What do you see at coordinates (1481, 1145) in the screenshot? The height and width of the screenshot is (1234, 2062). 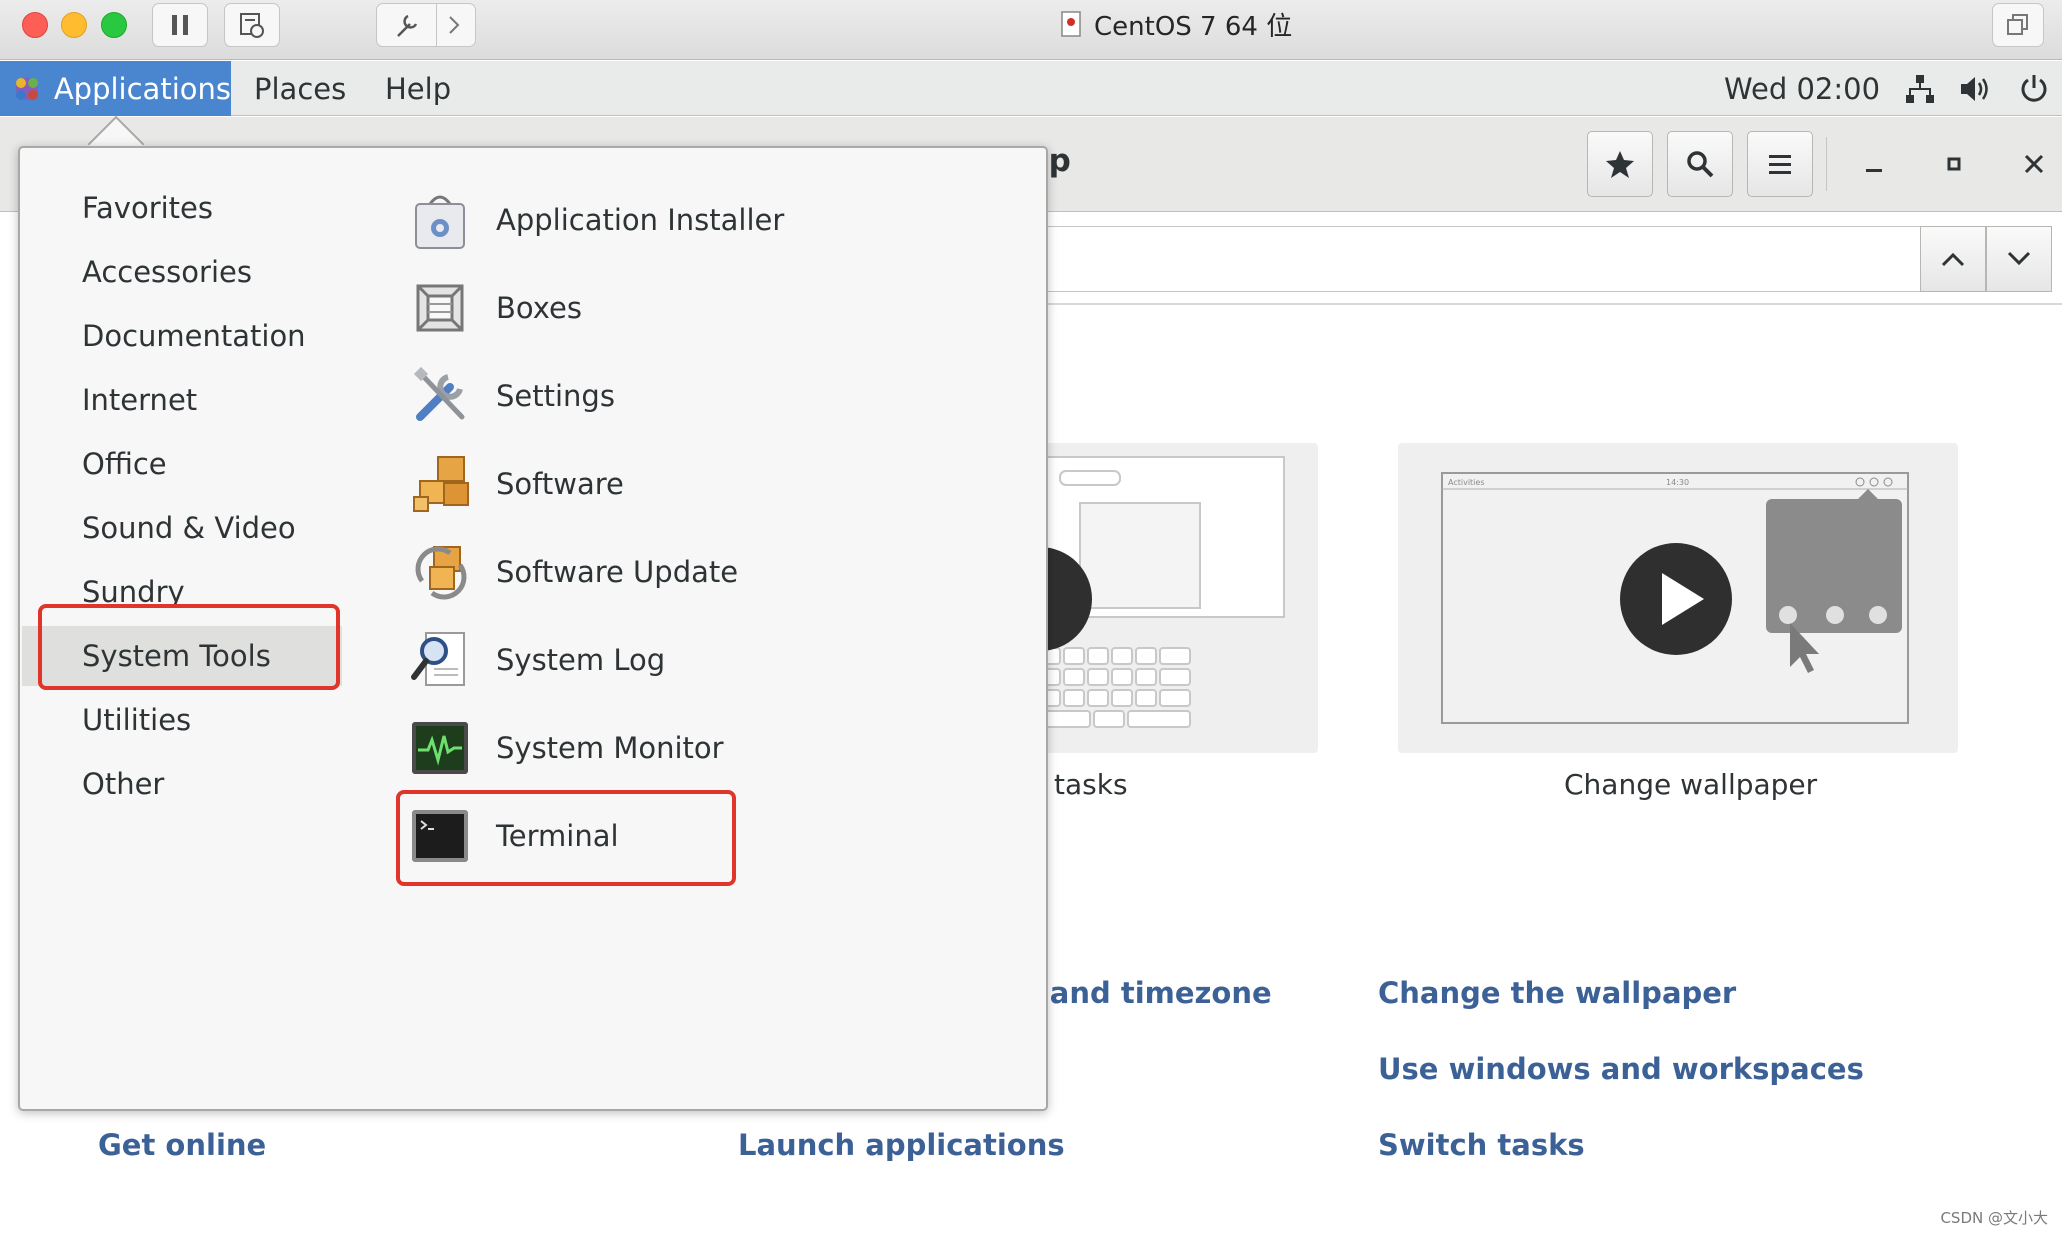 I see `link-switch-tasks: Switch tasks` at bounding box center [1481, 1145].